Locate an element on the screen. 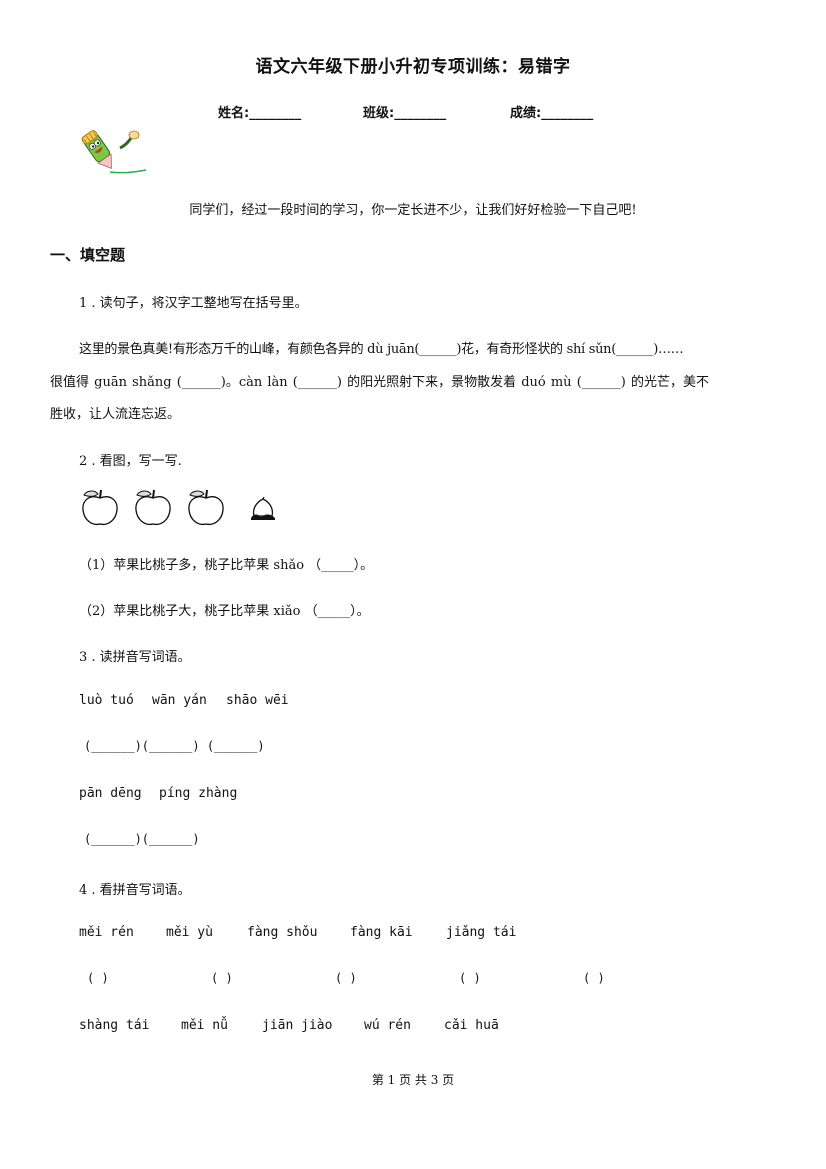 This screenshot has height=1169, width=826. question-4-pinyin-4: fàng kāi is located at coordinates (381, 932).